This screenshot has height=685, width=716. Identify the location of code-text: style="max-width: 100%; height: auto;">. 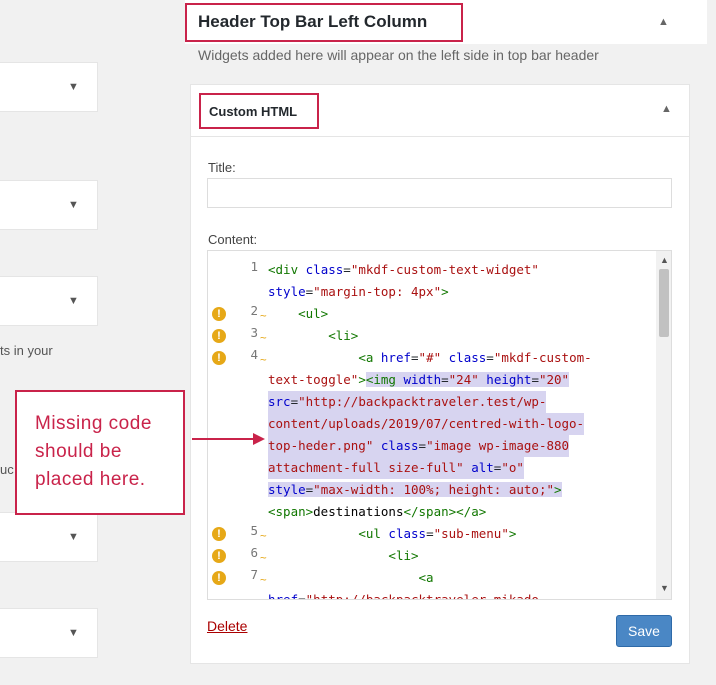
(415, 489).